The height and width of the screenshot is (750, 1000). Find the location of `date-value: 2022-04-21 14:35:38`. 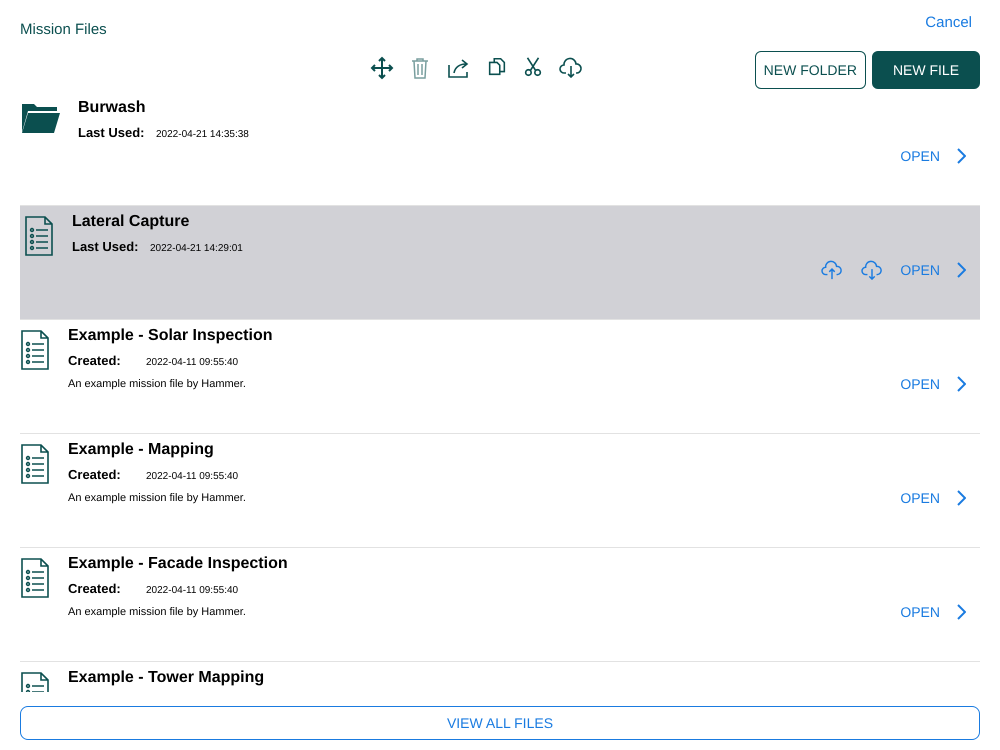

date-value: 2022-04-21 14:35:38 is located at coordinates (202, 134).